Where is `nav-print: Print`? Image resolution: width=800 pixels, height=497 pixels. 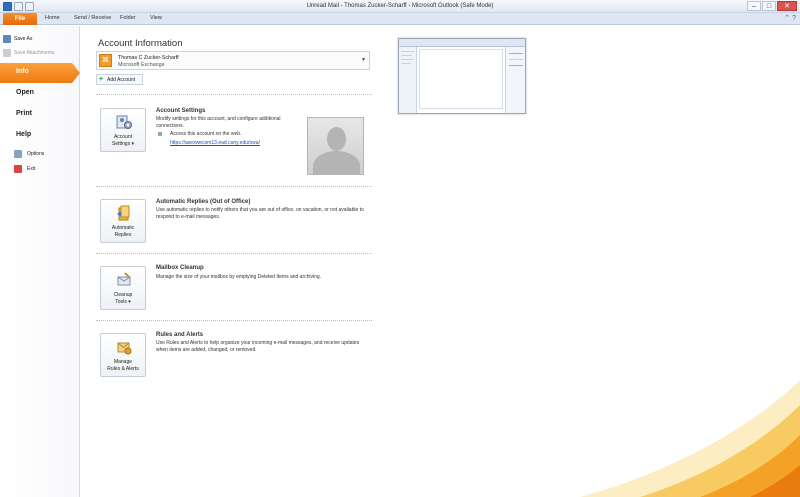
nav-print: Print is located at coordinates (24, 113).